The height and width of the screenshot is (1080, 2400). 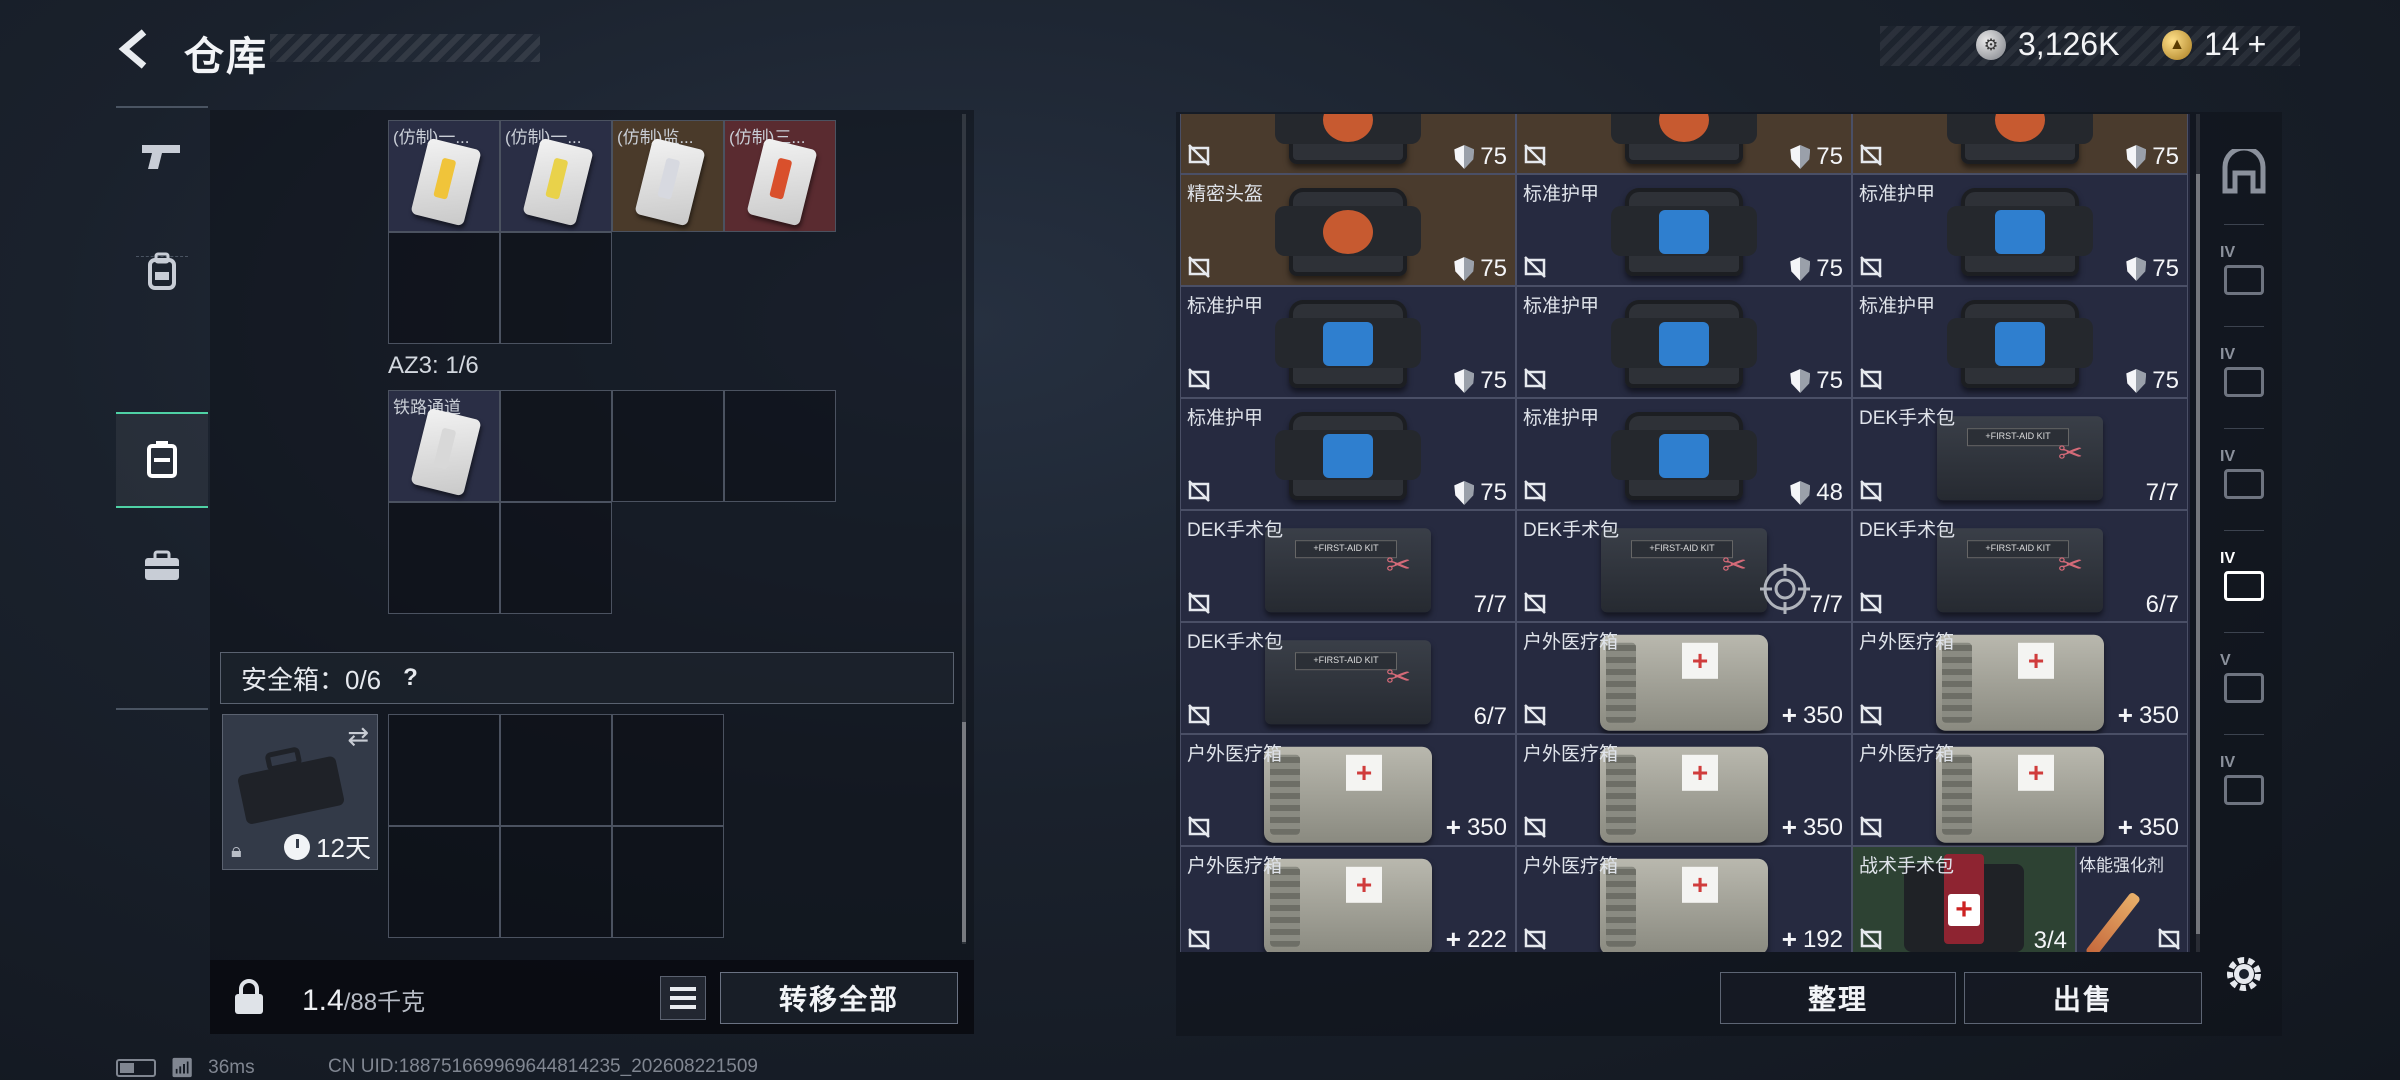 I want to click on add-gold-button: +, so click(x=2257, y=44).